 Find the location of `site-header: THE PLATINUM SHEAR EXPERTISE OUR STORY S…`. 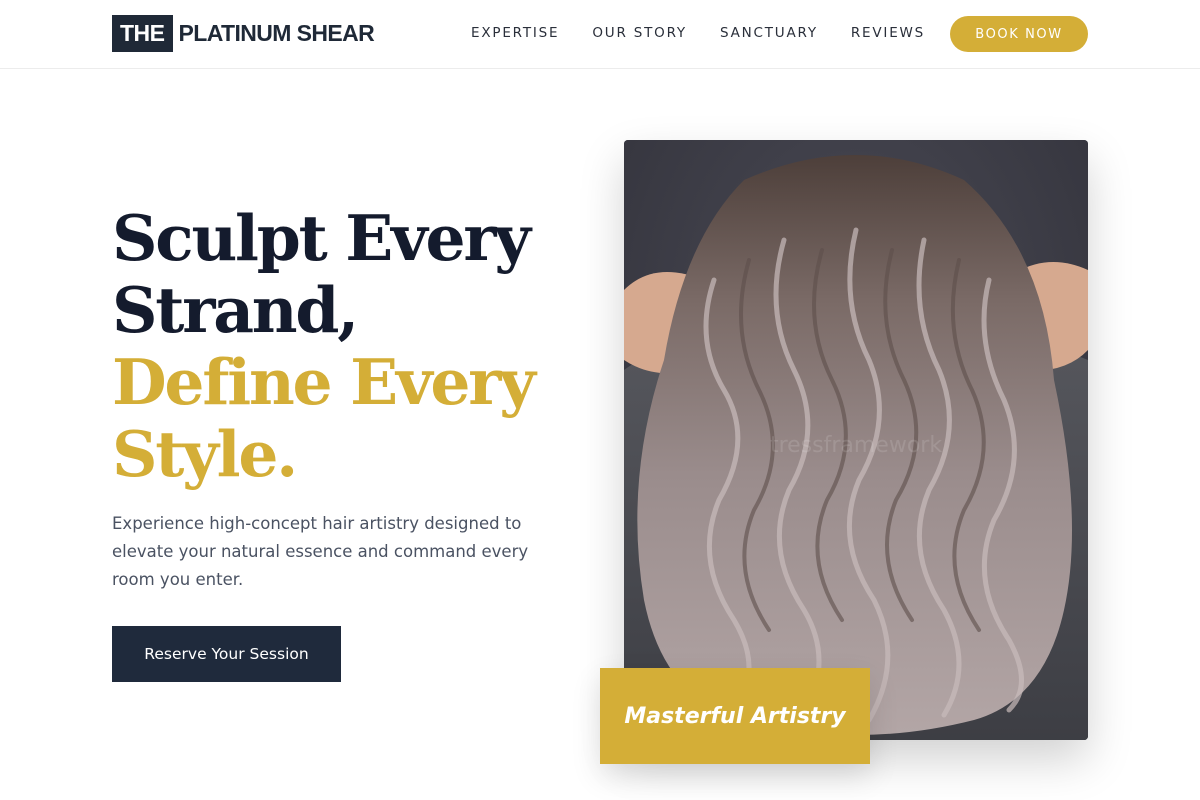

site-header: THE PLATINUM SHEAR EXPERTISE OUR STORY S… is located at coordinates (600, 34).